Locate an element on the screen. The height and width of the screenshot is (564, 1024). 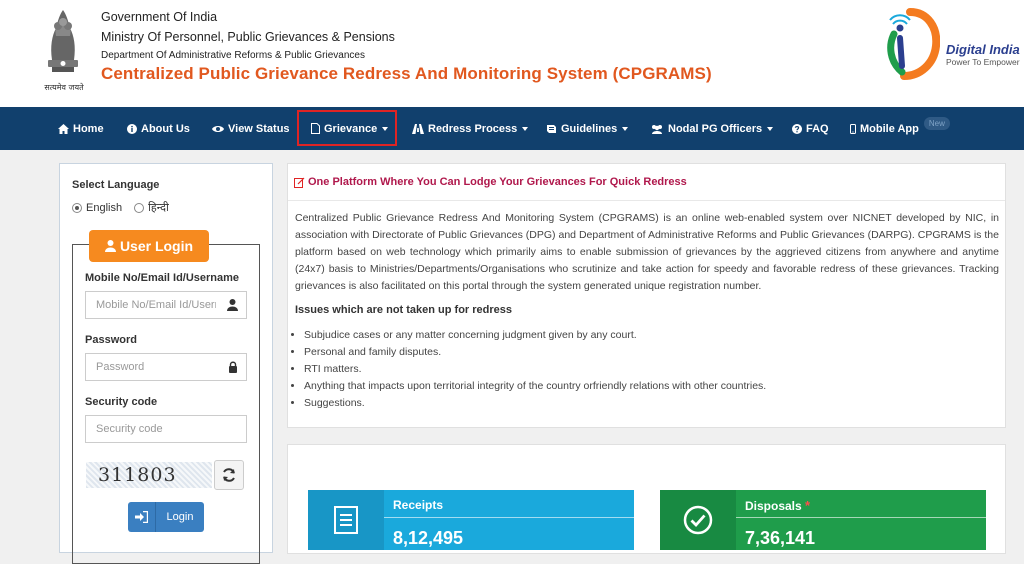
username-label: Mobile No/Email Id/Username is located at coordinates (162, 278).